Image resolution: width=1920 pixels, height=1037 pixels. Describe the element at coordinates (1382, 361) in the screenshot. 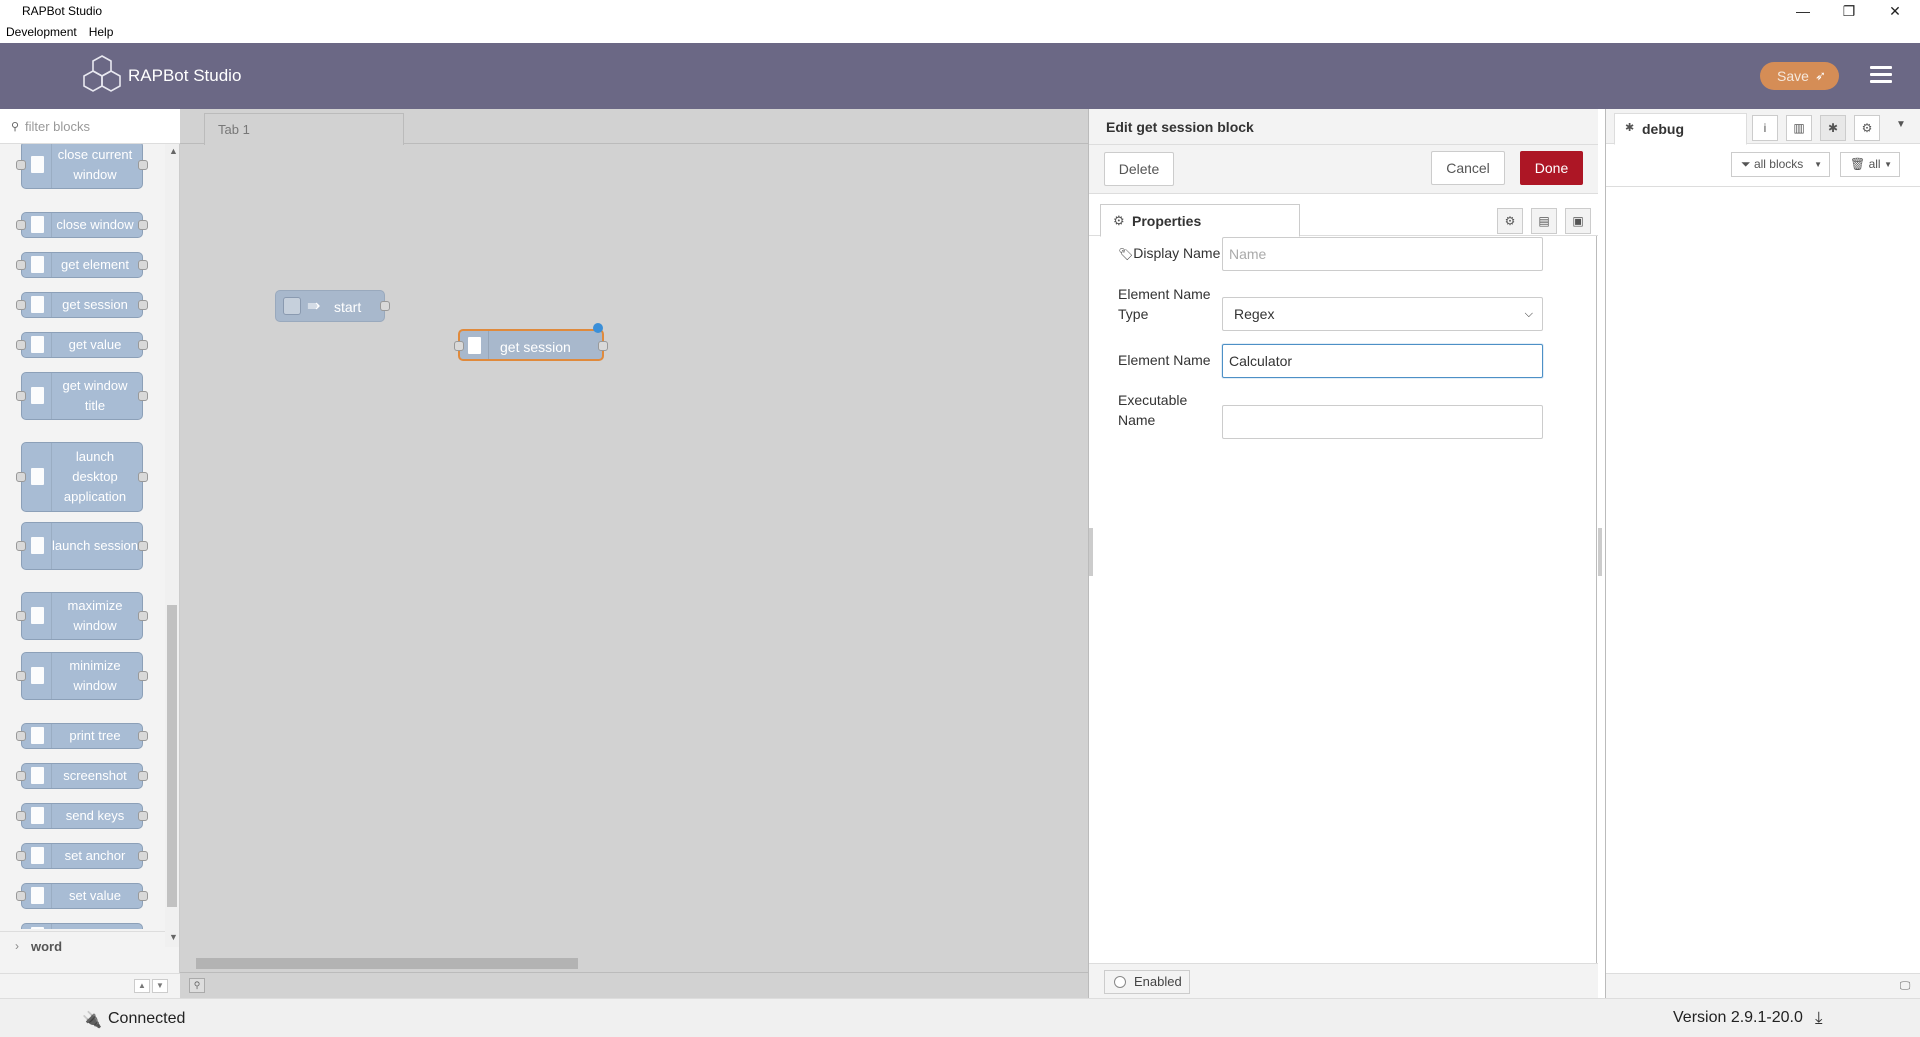

I see `element-name-input` at that location.